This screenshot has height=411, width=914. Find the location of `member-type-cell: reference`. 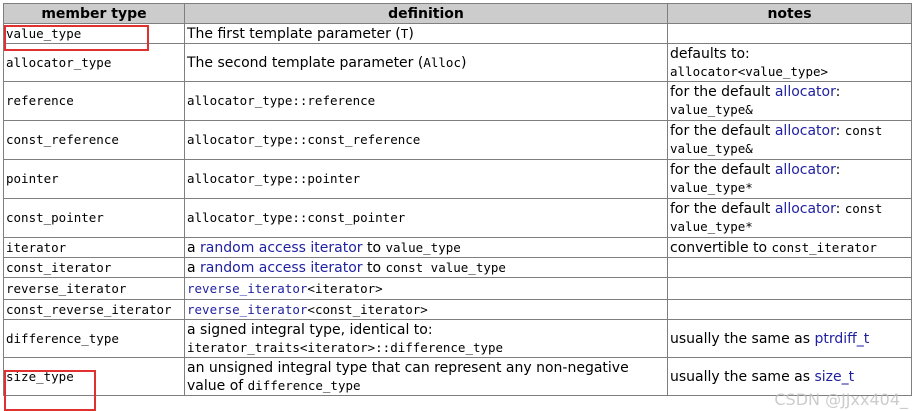

member-type-cell: reference is located at coordinates (94, 101).